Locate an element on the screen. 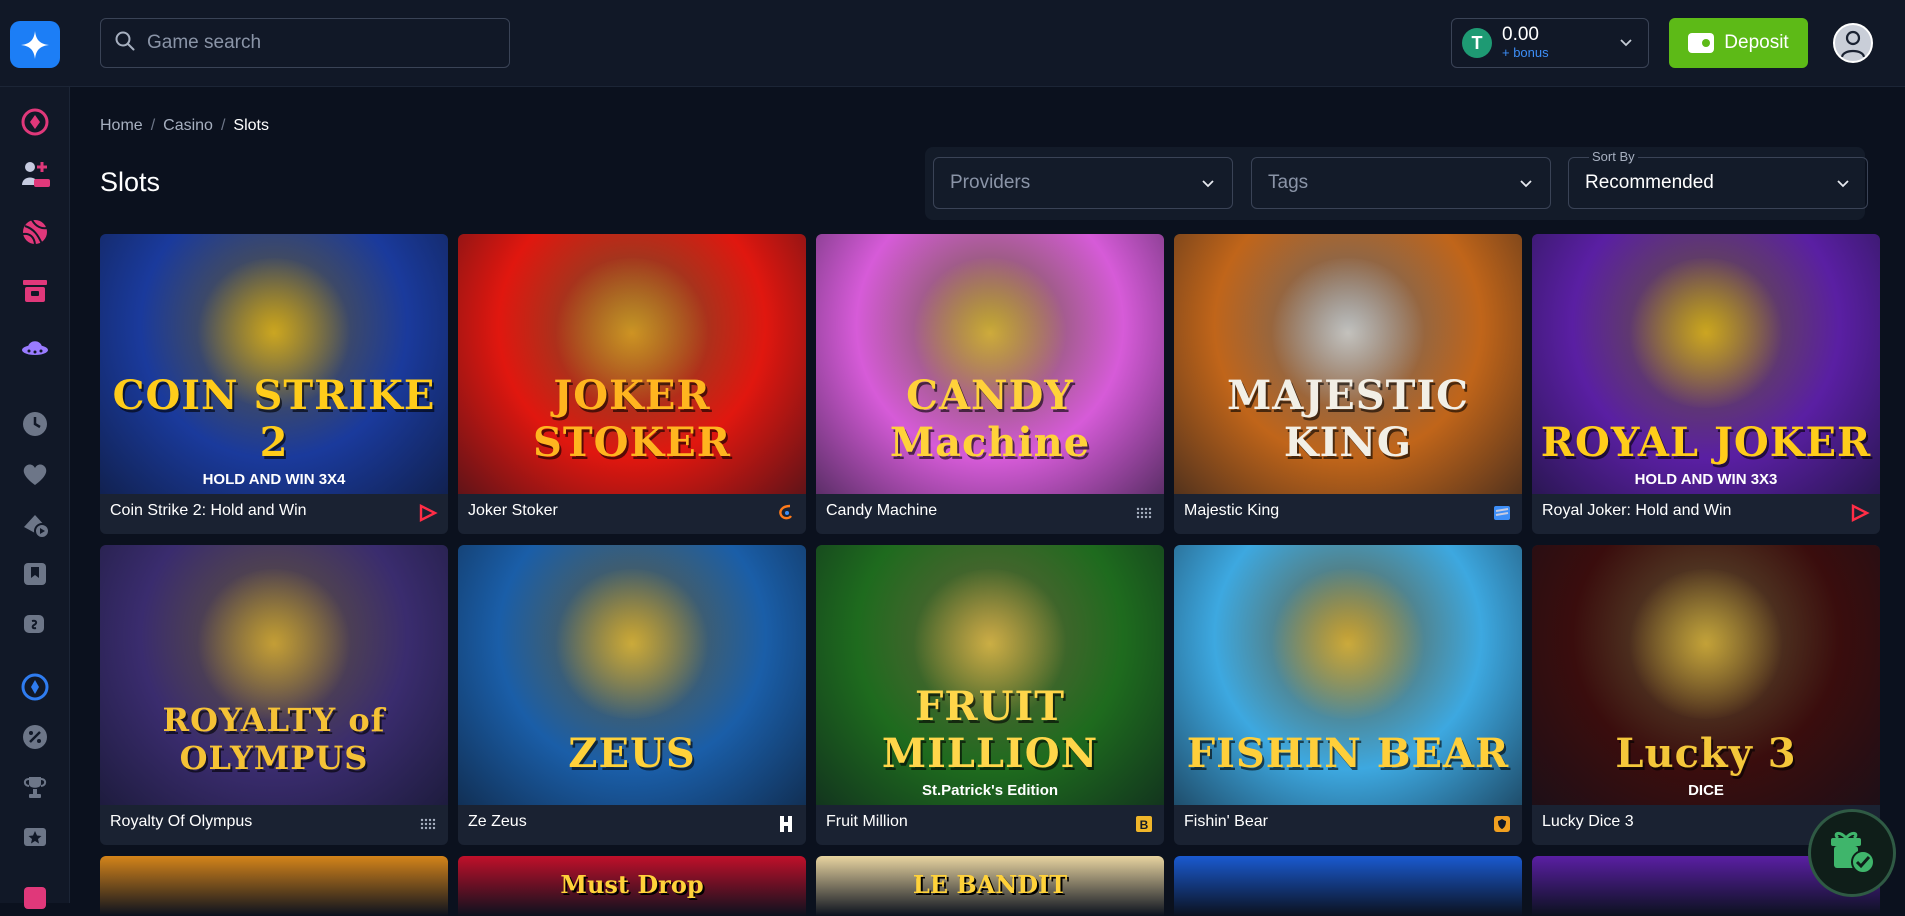  game-art-title: Must Drop is located at coordinates (632, 884).